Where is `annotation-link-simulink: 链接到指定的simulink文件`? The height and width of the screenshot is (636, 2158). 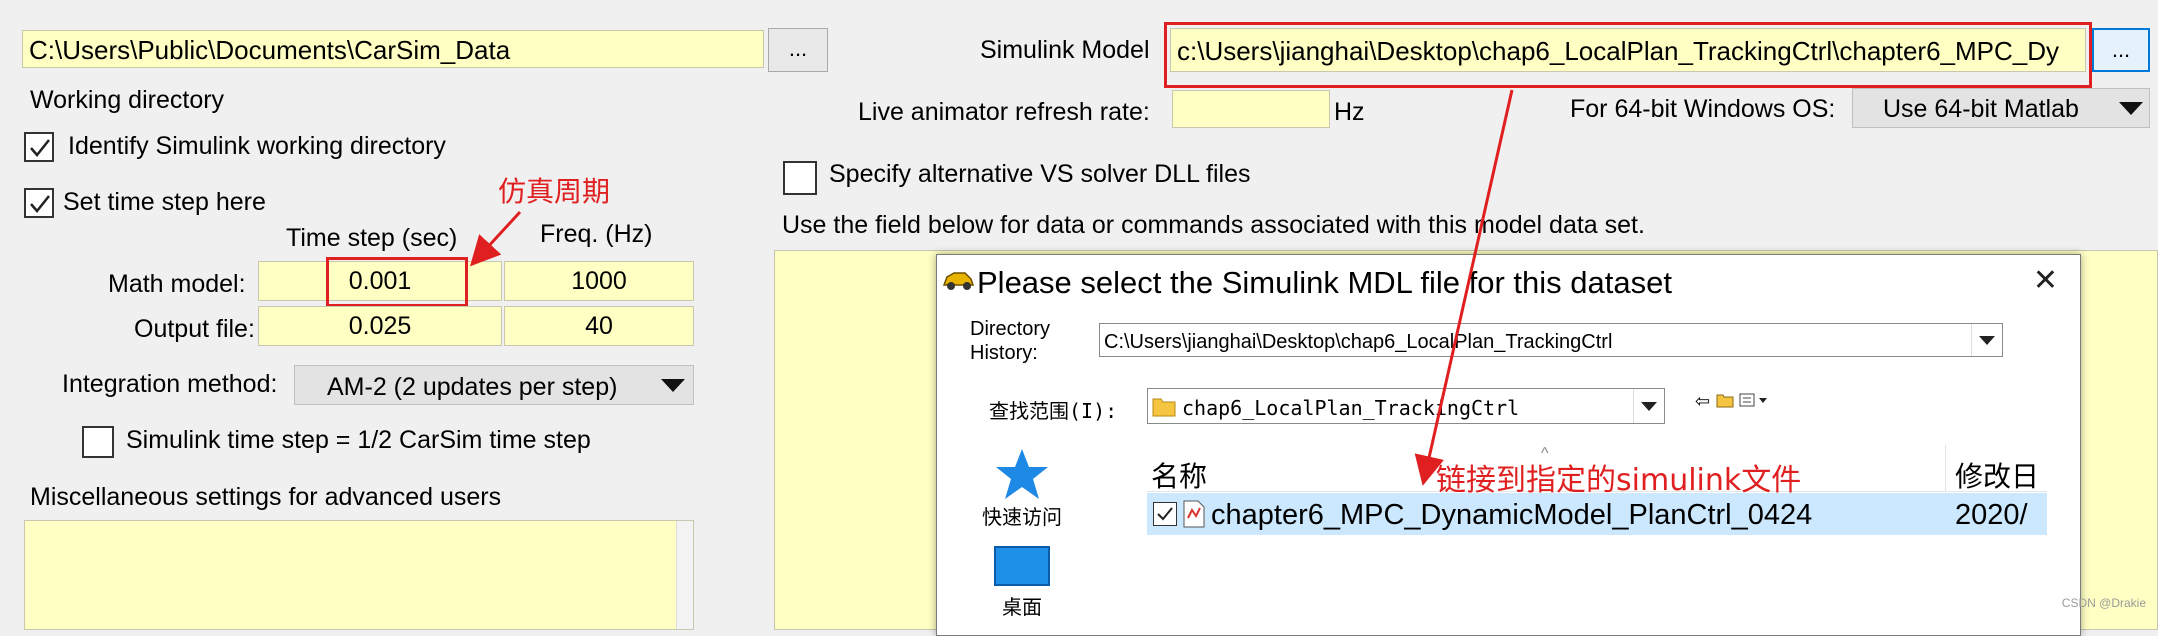 annotation-link-simulink: 链接到指定的simulink文件 is located at coordinates (1619, 480).